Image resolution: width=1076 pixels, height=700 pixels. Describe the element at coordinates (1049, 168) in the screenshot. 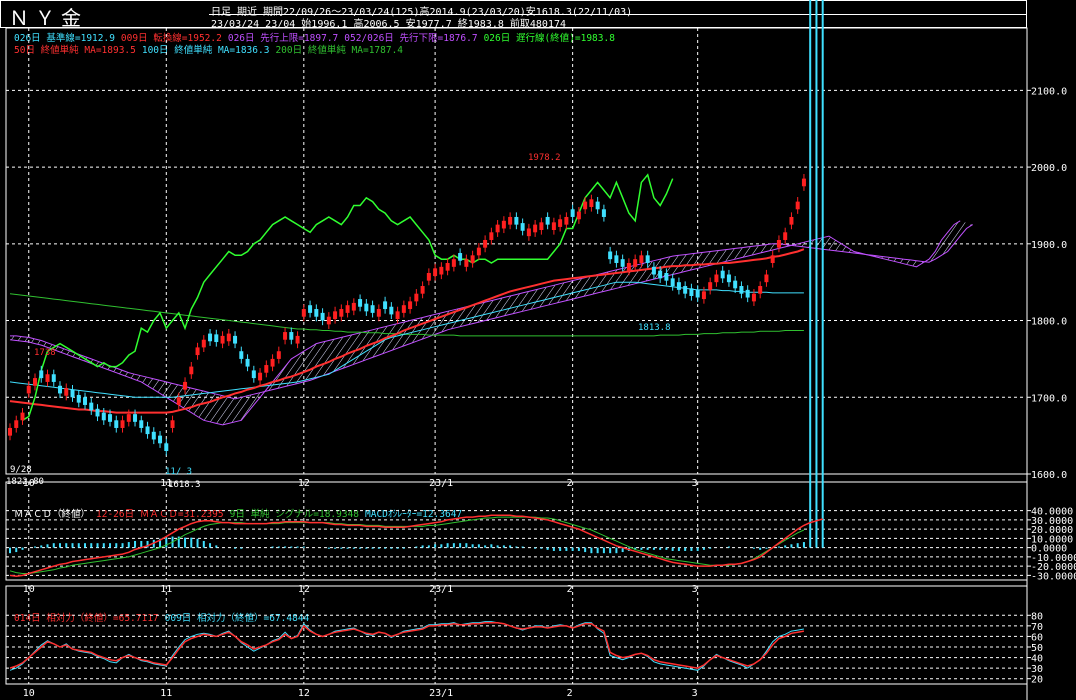

I see `price-y-tick-label: 2000.0` at that location.